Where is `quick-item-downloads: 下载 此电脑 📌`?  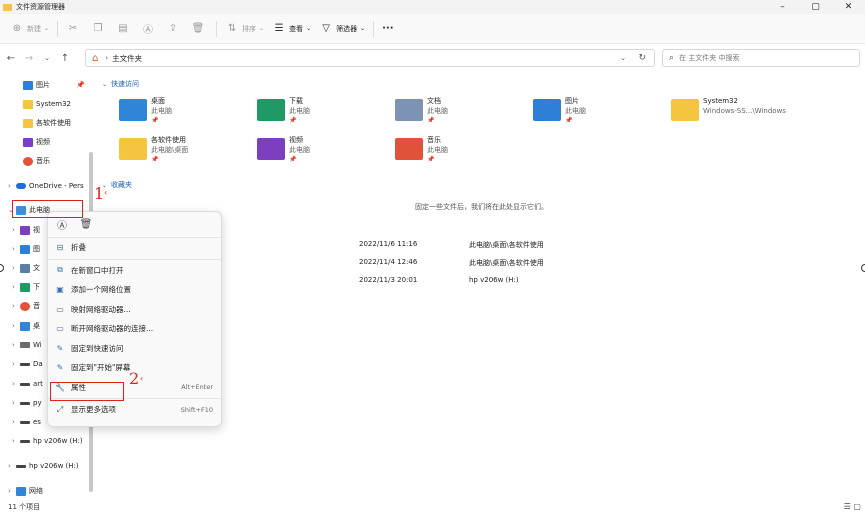 quick-item-downloads: 下载 此电脑 📌 is located at coordinates (283, 113).